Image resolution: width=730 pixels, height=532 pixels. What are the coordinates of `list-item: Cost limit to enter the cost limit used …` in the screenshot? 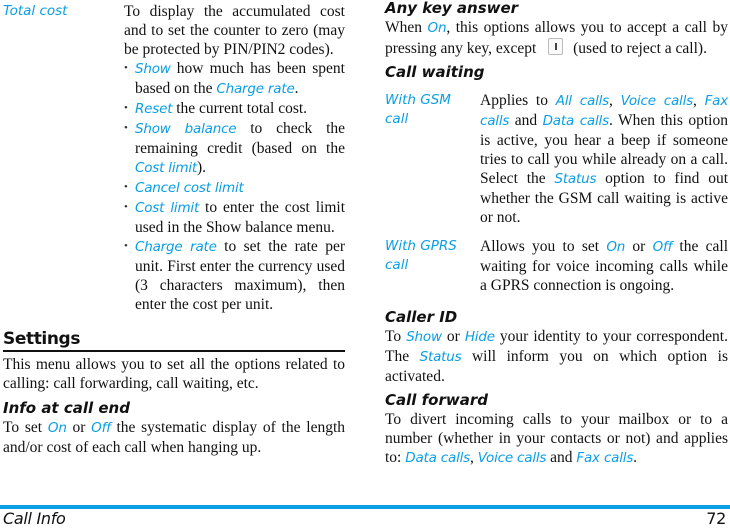 It's located at (234, 217).